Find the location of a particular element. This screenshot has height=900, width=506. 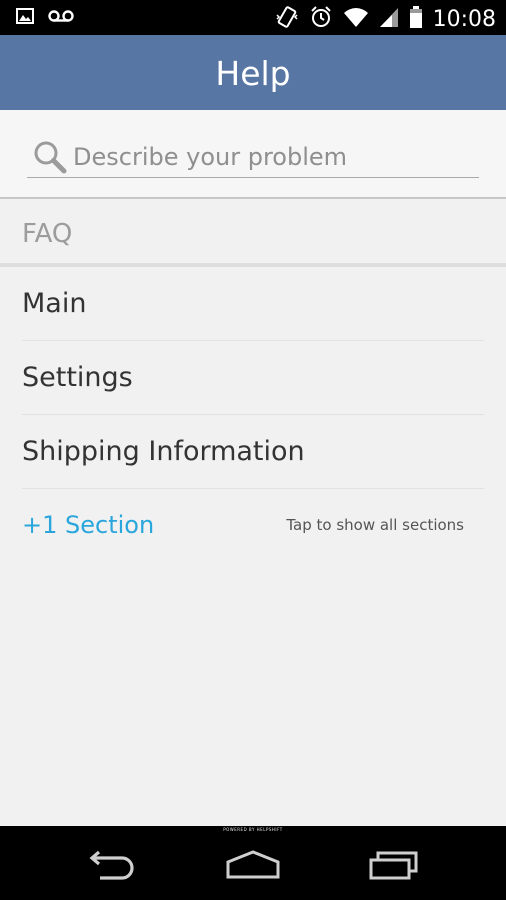

alarm-icon is located at coordinates (321, 19).